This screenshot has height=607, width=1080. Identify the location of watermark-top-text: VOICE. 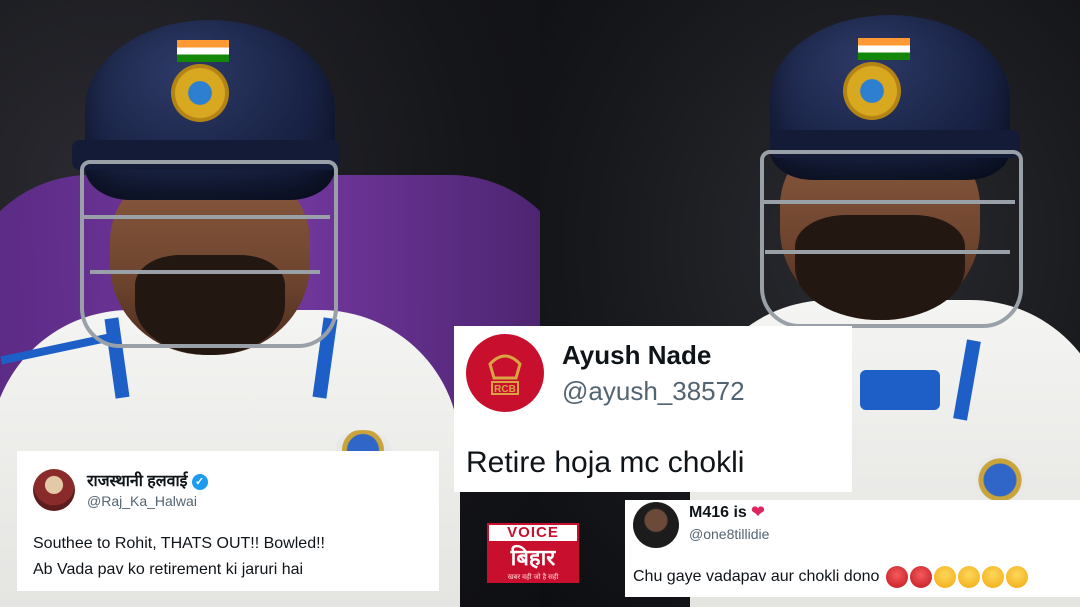
(533, 533).